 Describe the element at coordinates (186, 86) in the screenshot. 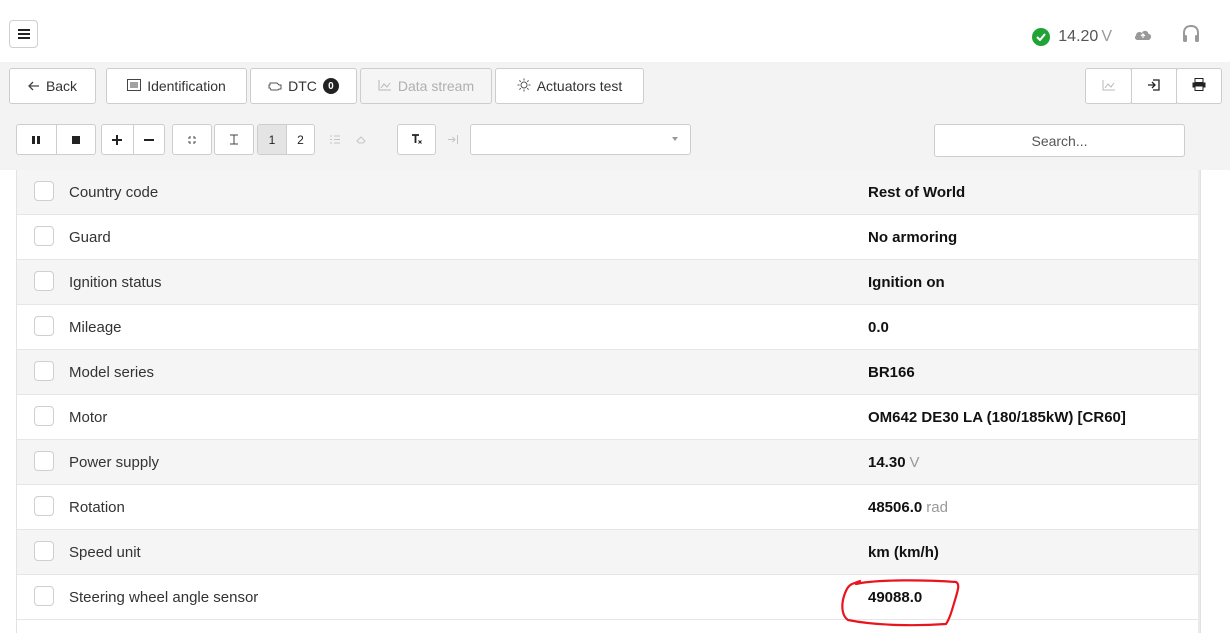

I see `identification-label: Identification` at that location.